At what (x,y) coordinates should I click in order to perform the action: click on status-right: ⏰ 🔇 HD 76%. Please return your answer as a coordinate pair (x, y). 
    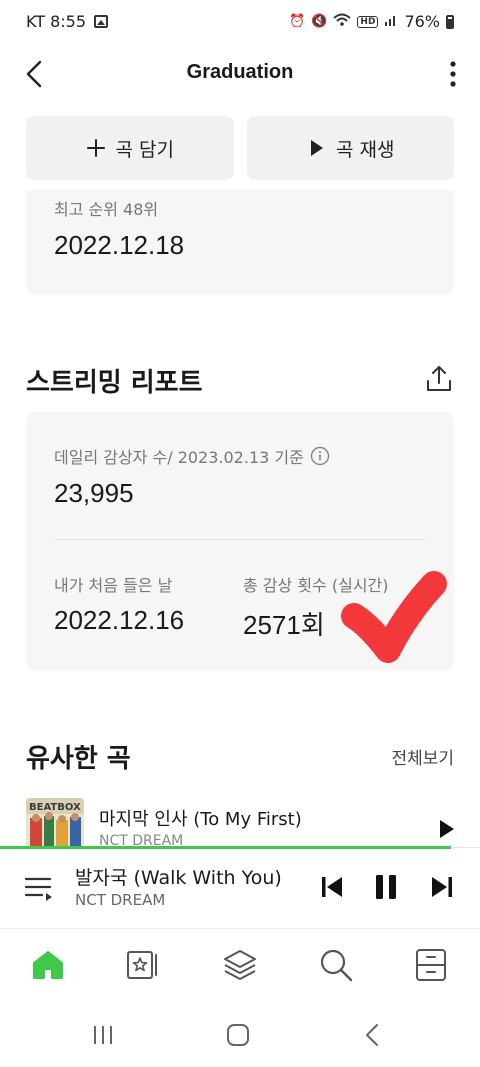
    Looking at the image, I should click on (371, 21).